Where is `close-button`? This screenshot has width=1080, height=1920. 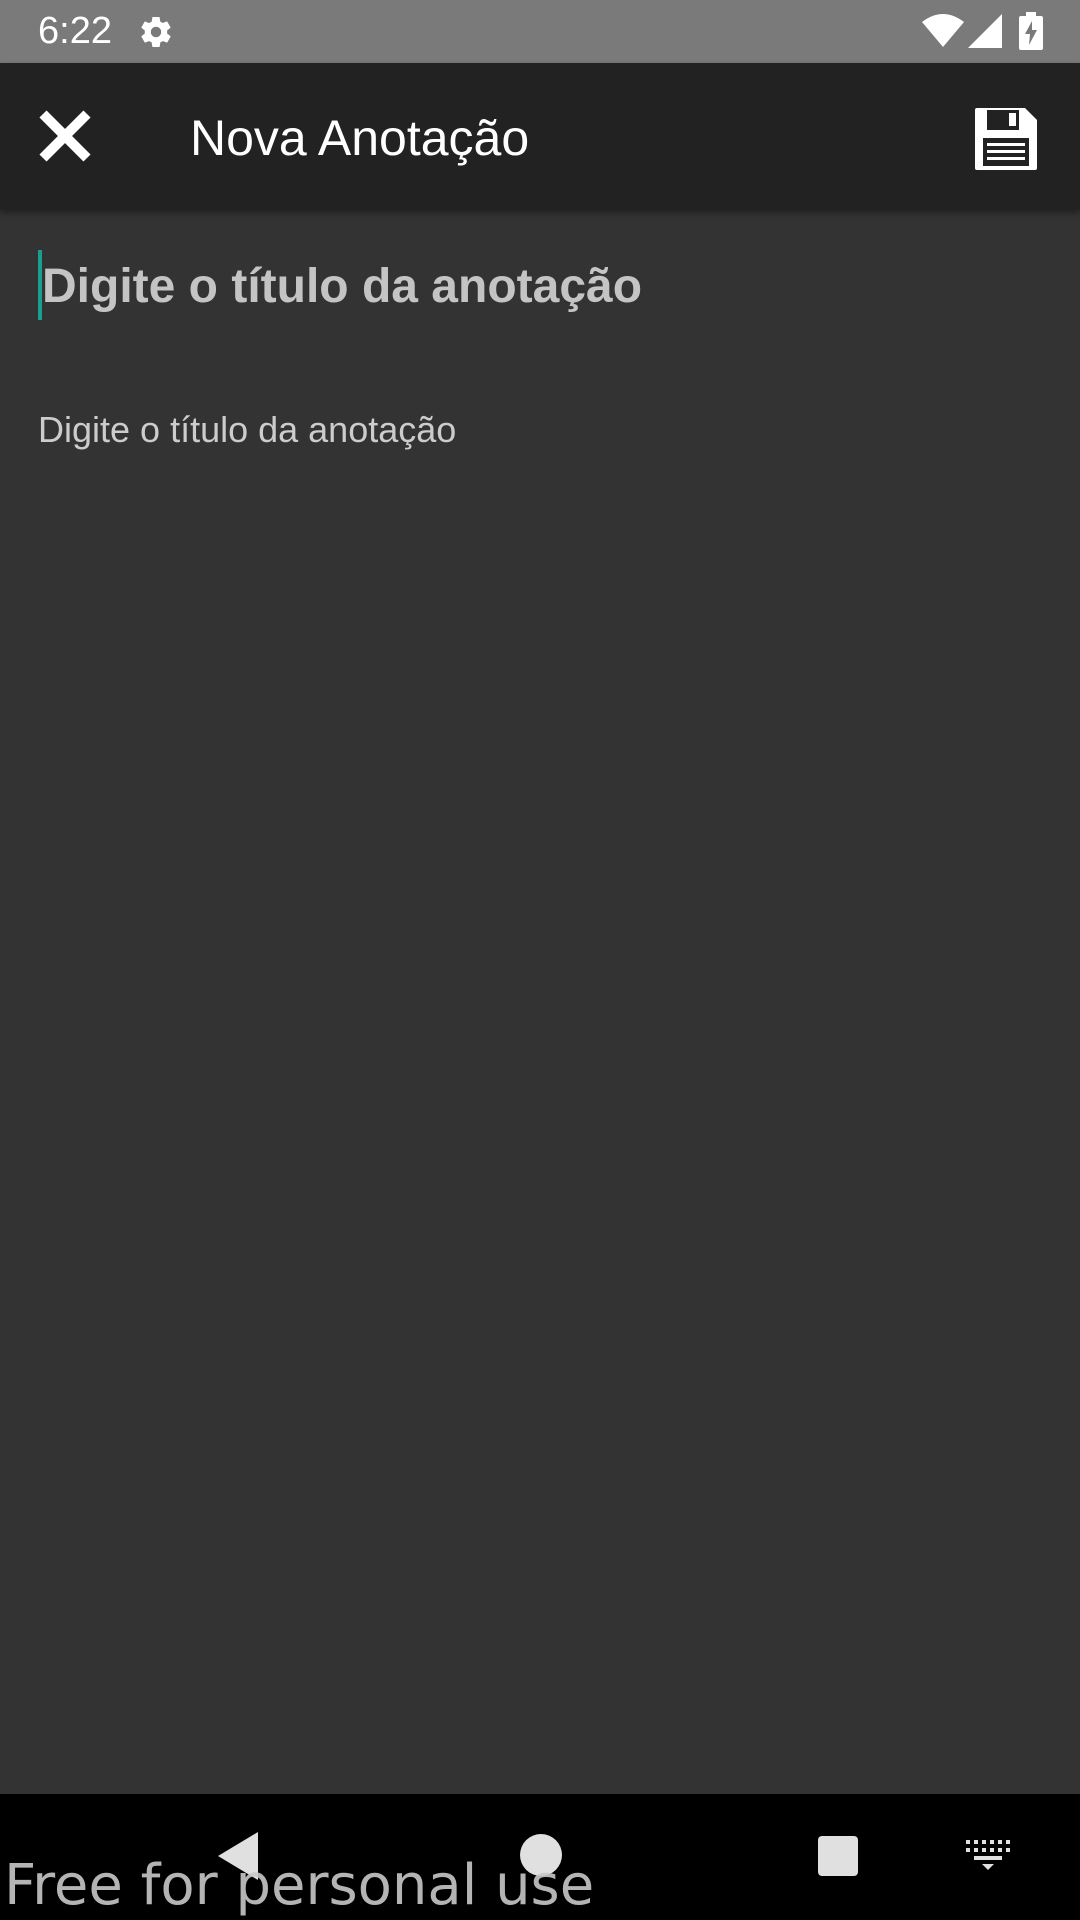 close-button is located at coordinates (65, 136).